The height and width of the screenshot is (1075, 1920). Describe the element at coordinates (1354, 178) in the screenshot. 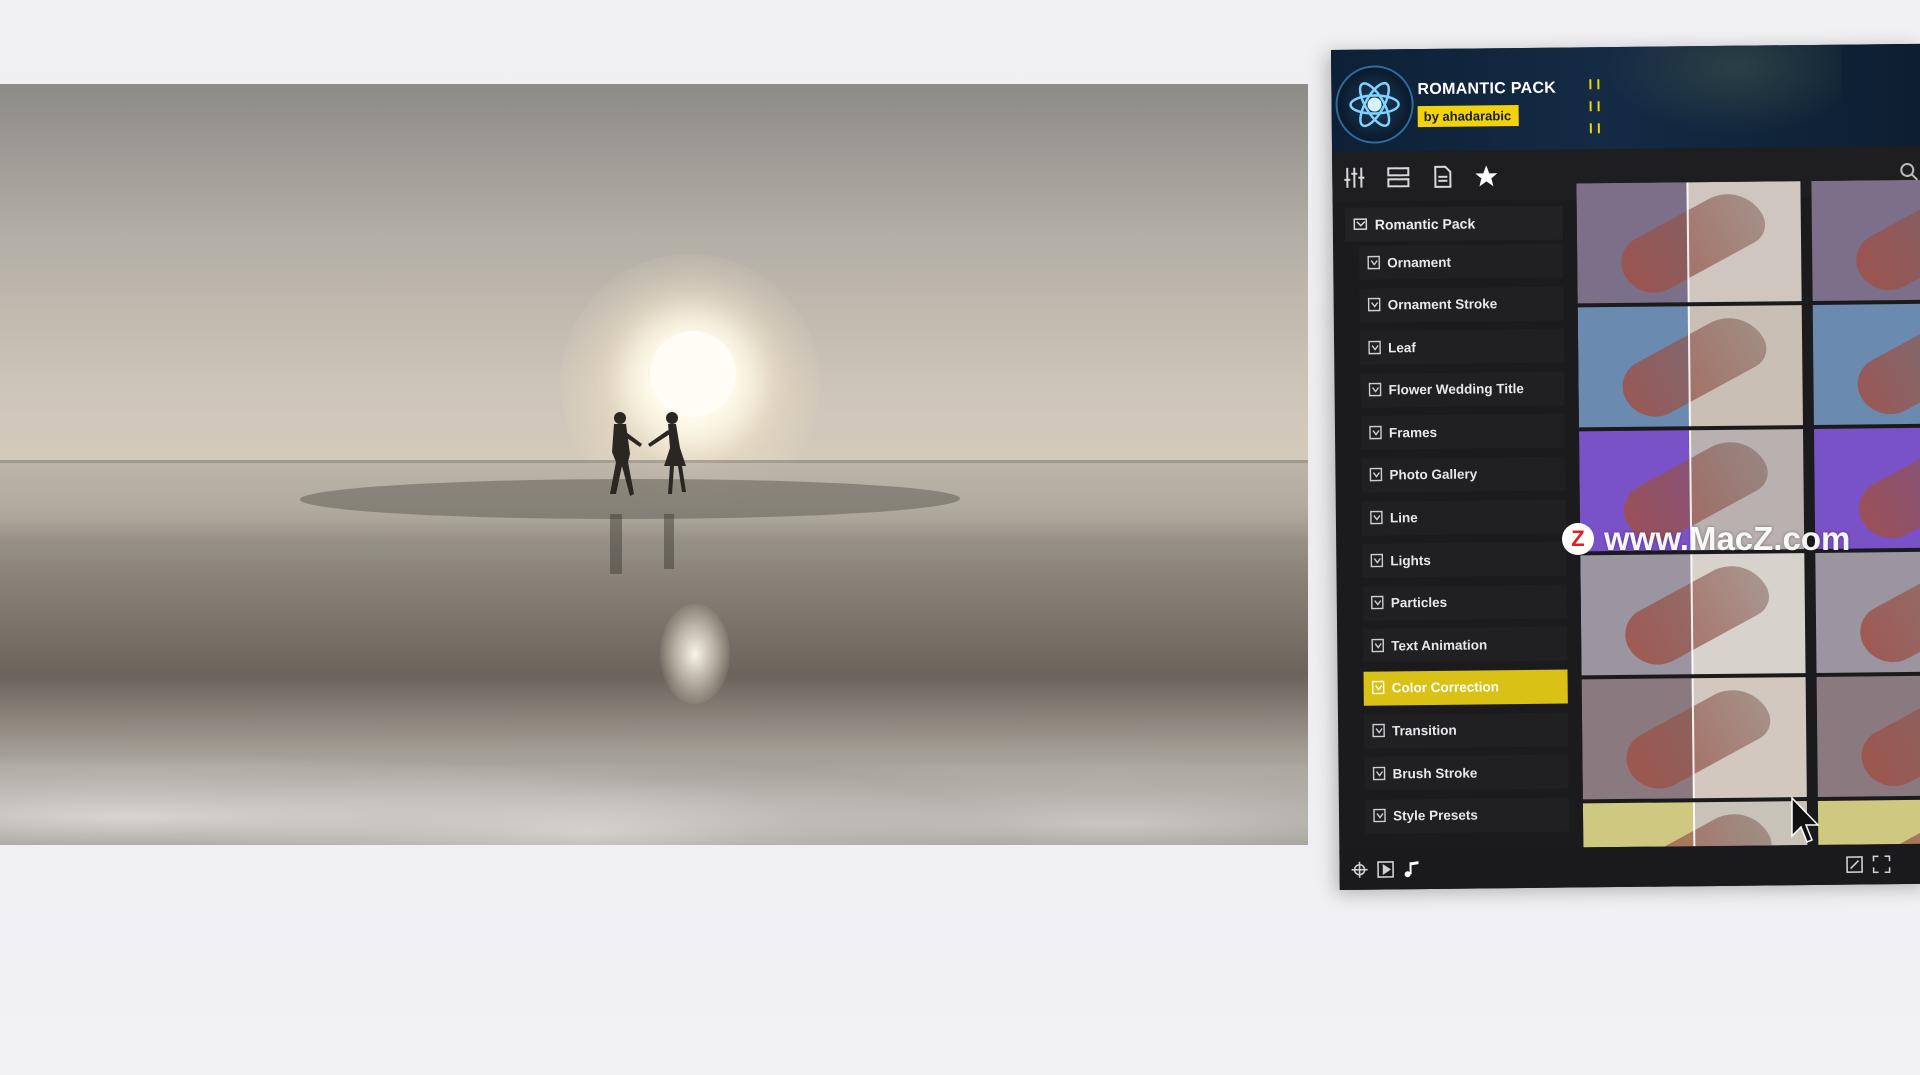

I see `sliders-icon` at that location.